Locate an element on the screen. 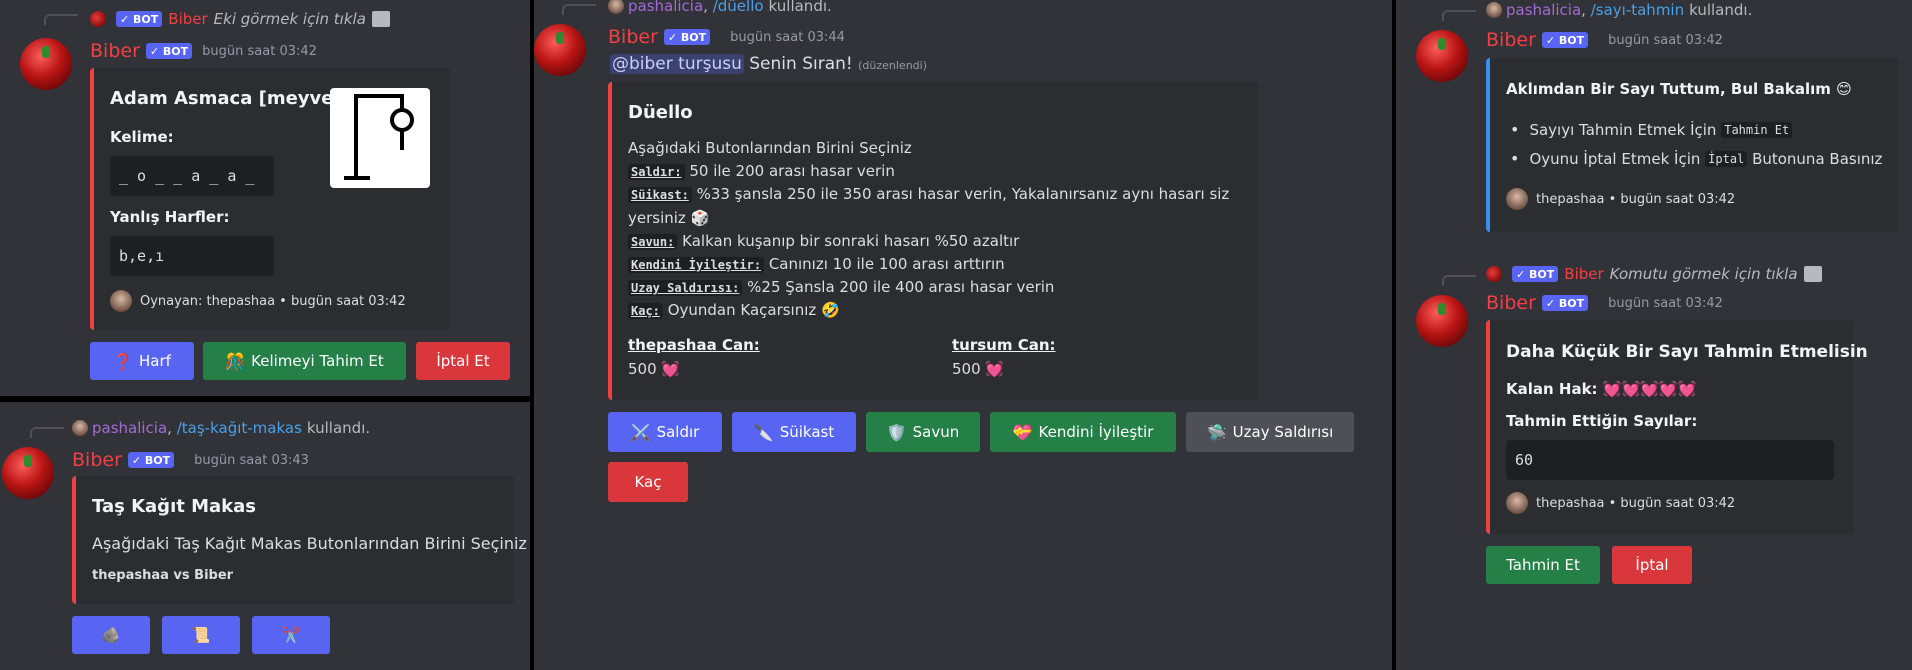  lives-label: Kalan Hak: is located at coordinates (1552, 389).